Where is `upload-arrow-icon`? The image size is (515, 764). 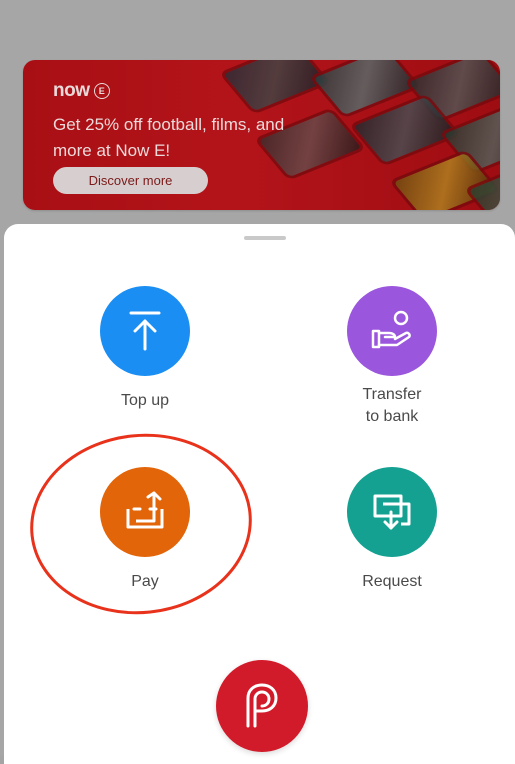
upload-arrow-icon is located at coordinates (145, 331).